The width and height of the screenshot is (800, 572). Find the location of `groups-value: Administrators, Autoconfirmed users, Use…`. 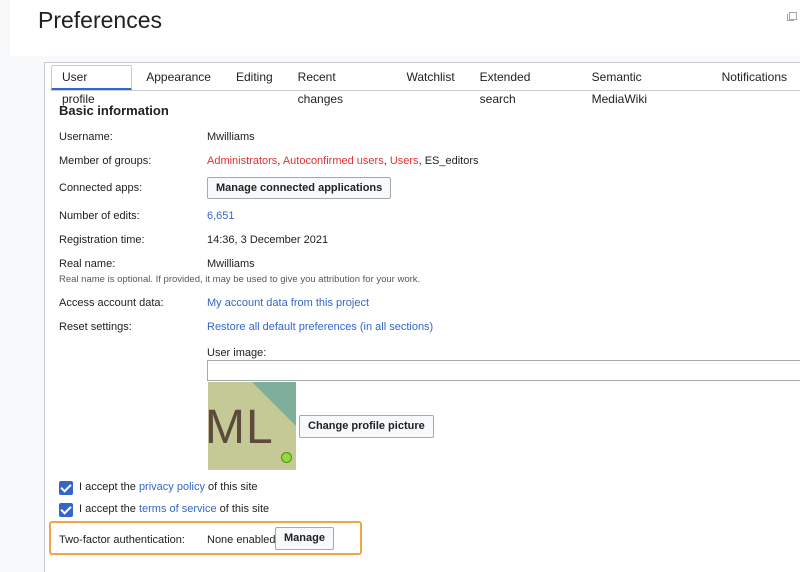

groups-value: Administrators, Autoconfirmed users, Use… is located at coordinates (343, 161).